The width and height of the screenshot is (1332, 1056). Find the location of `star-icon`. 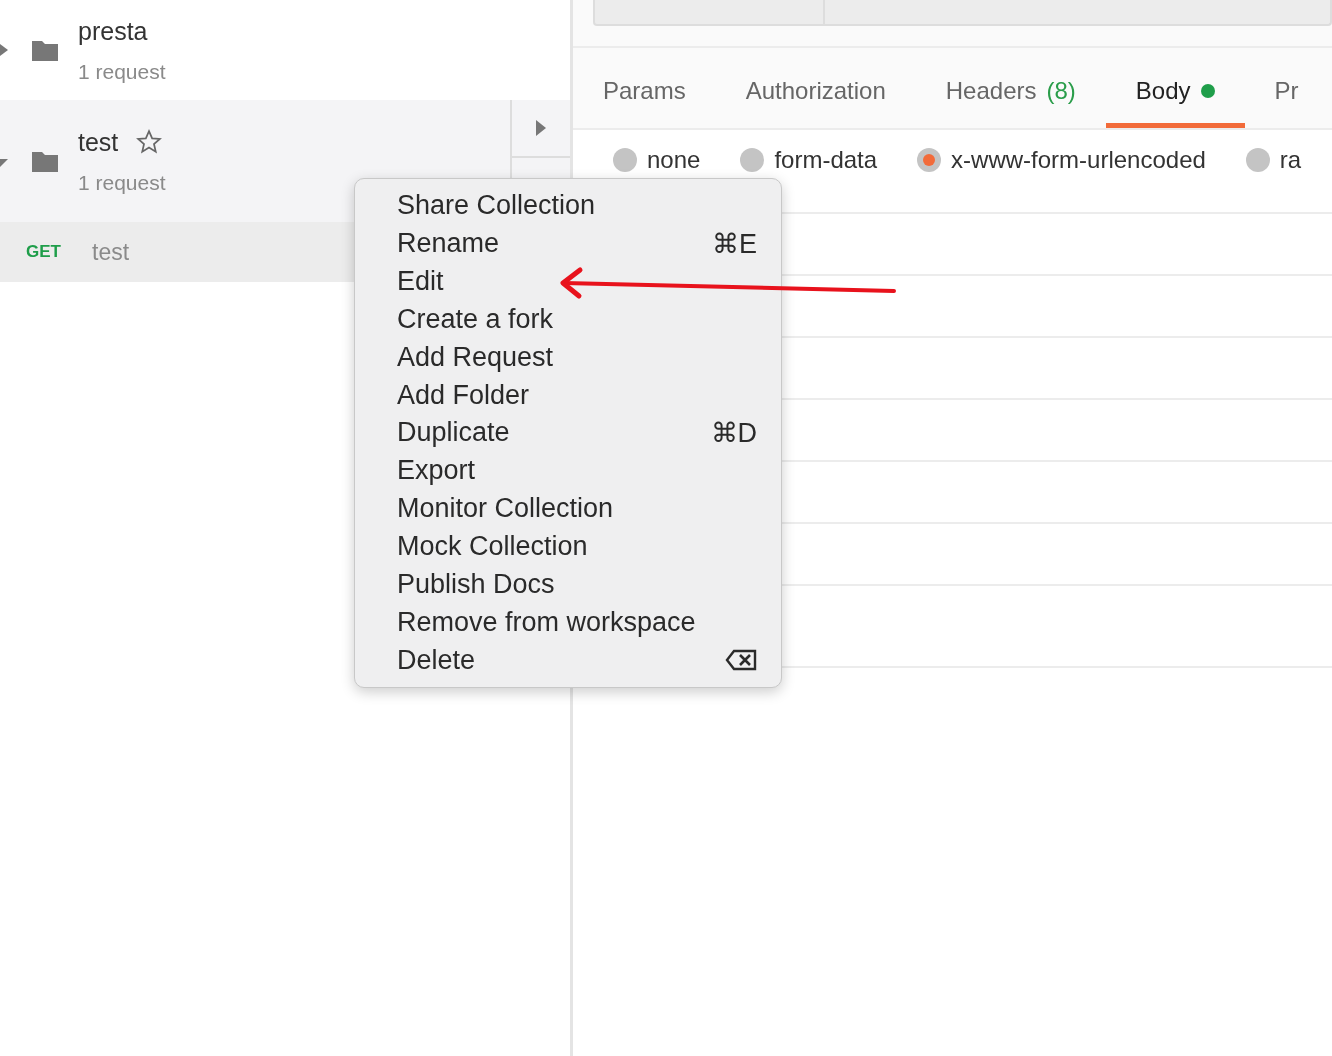

star-icon is located at coordinates (149, 142).